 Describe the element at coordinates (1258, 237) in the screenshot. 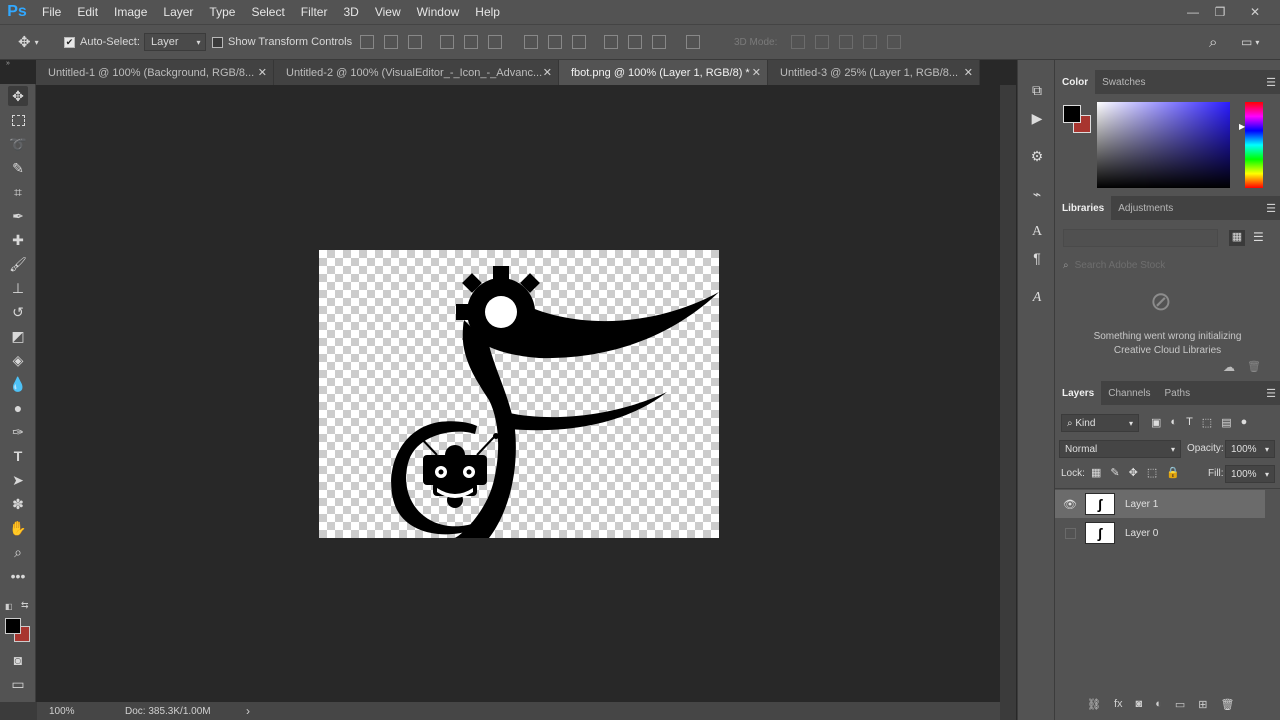

I see `list-view-icon: ☰` at that location.